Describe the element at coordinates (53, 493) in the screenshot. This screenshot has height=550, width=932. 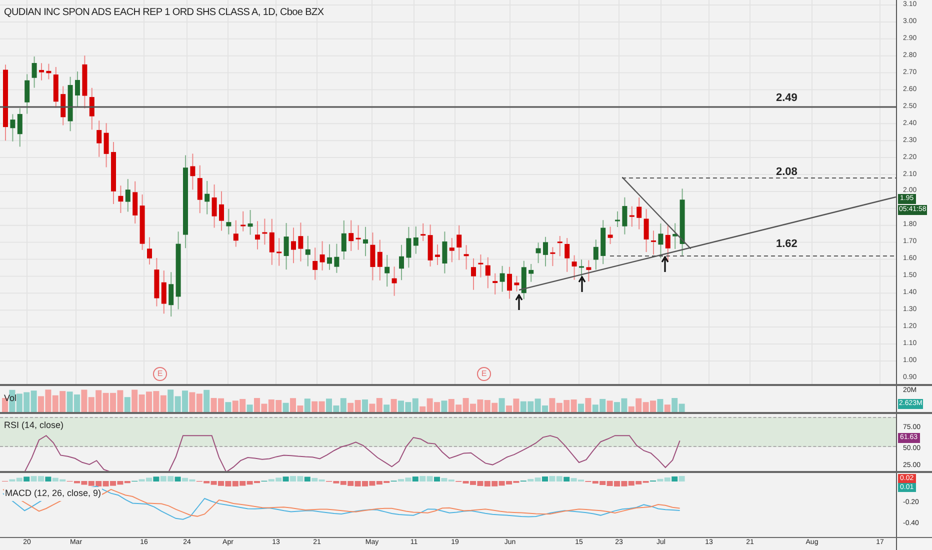
I see `macd-label: MACD (12, 26, close, 9)` at that location.